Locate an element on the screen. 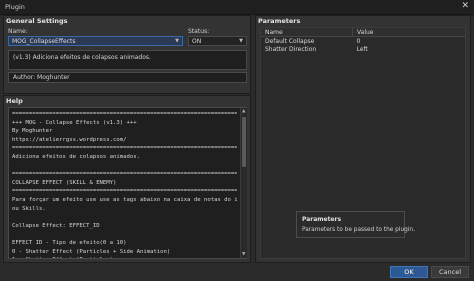 The width and height of the screenshot is (474, 281). table-row: Shatter Direction Left is located at coordinates (363, 50).